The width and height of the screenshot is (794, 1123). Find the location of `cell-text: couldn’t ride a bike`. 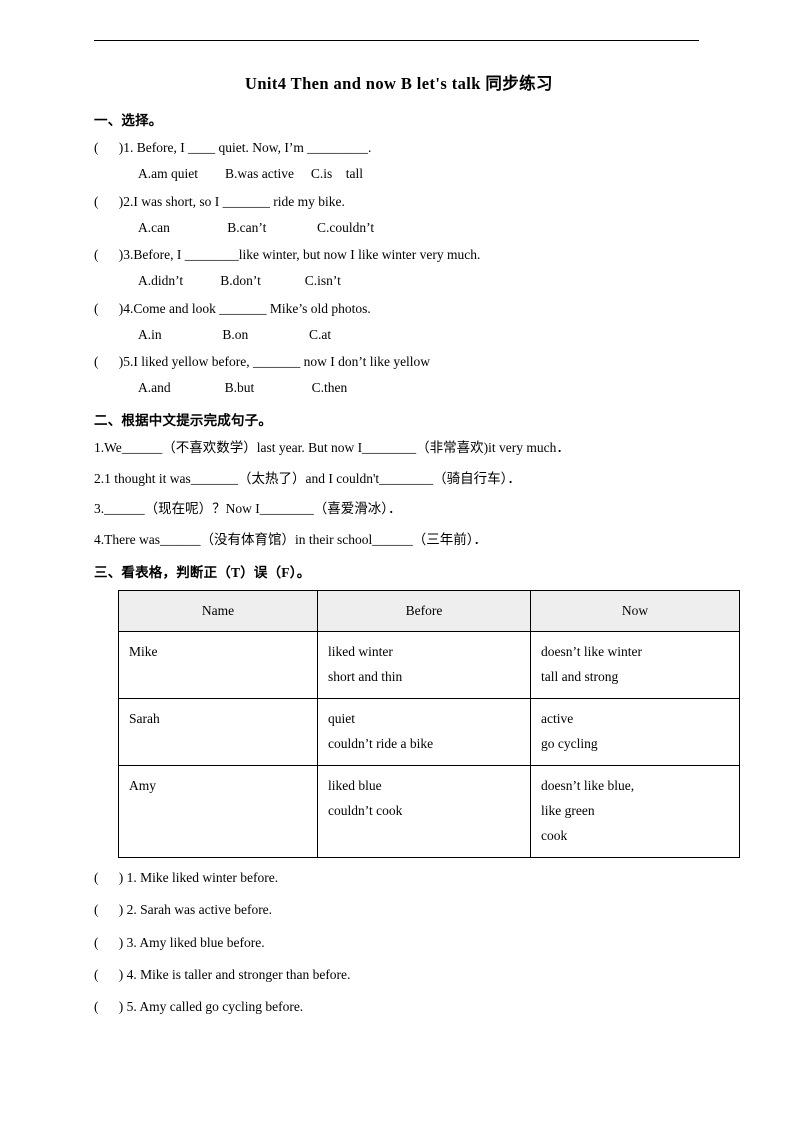

cell-text: couldn’t ride a bike is located at coordinates (381, 744).